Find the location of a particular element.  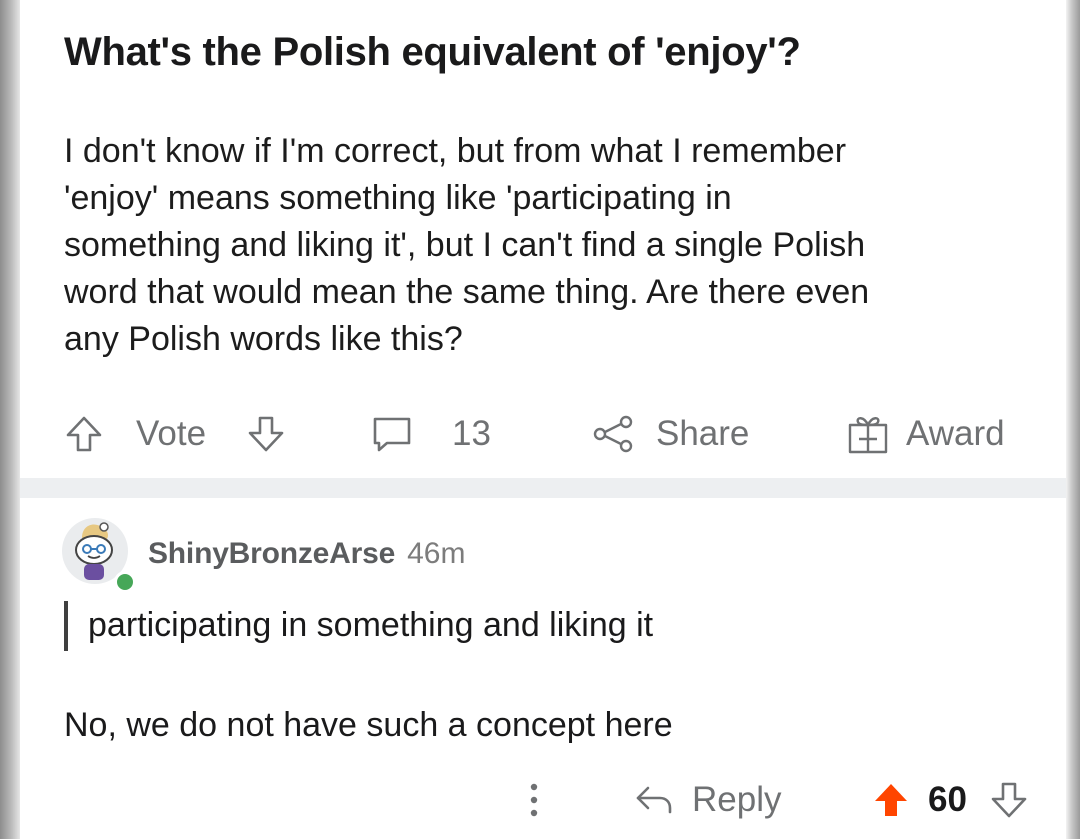

post-action-bar: Vote 13 Share Award is located at coordinates (549, 434).